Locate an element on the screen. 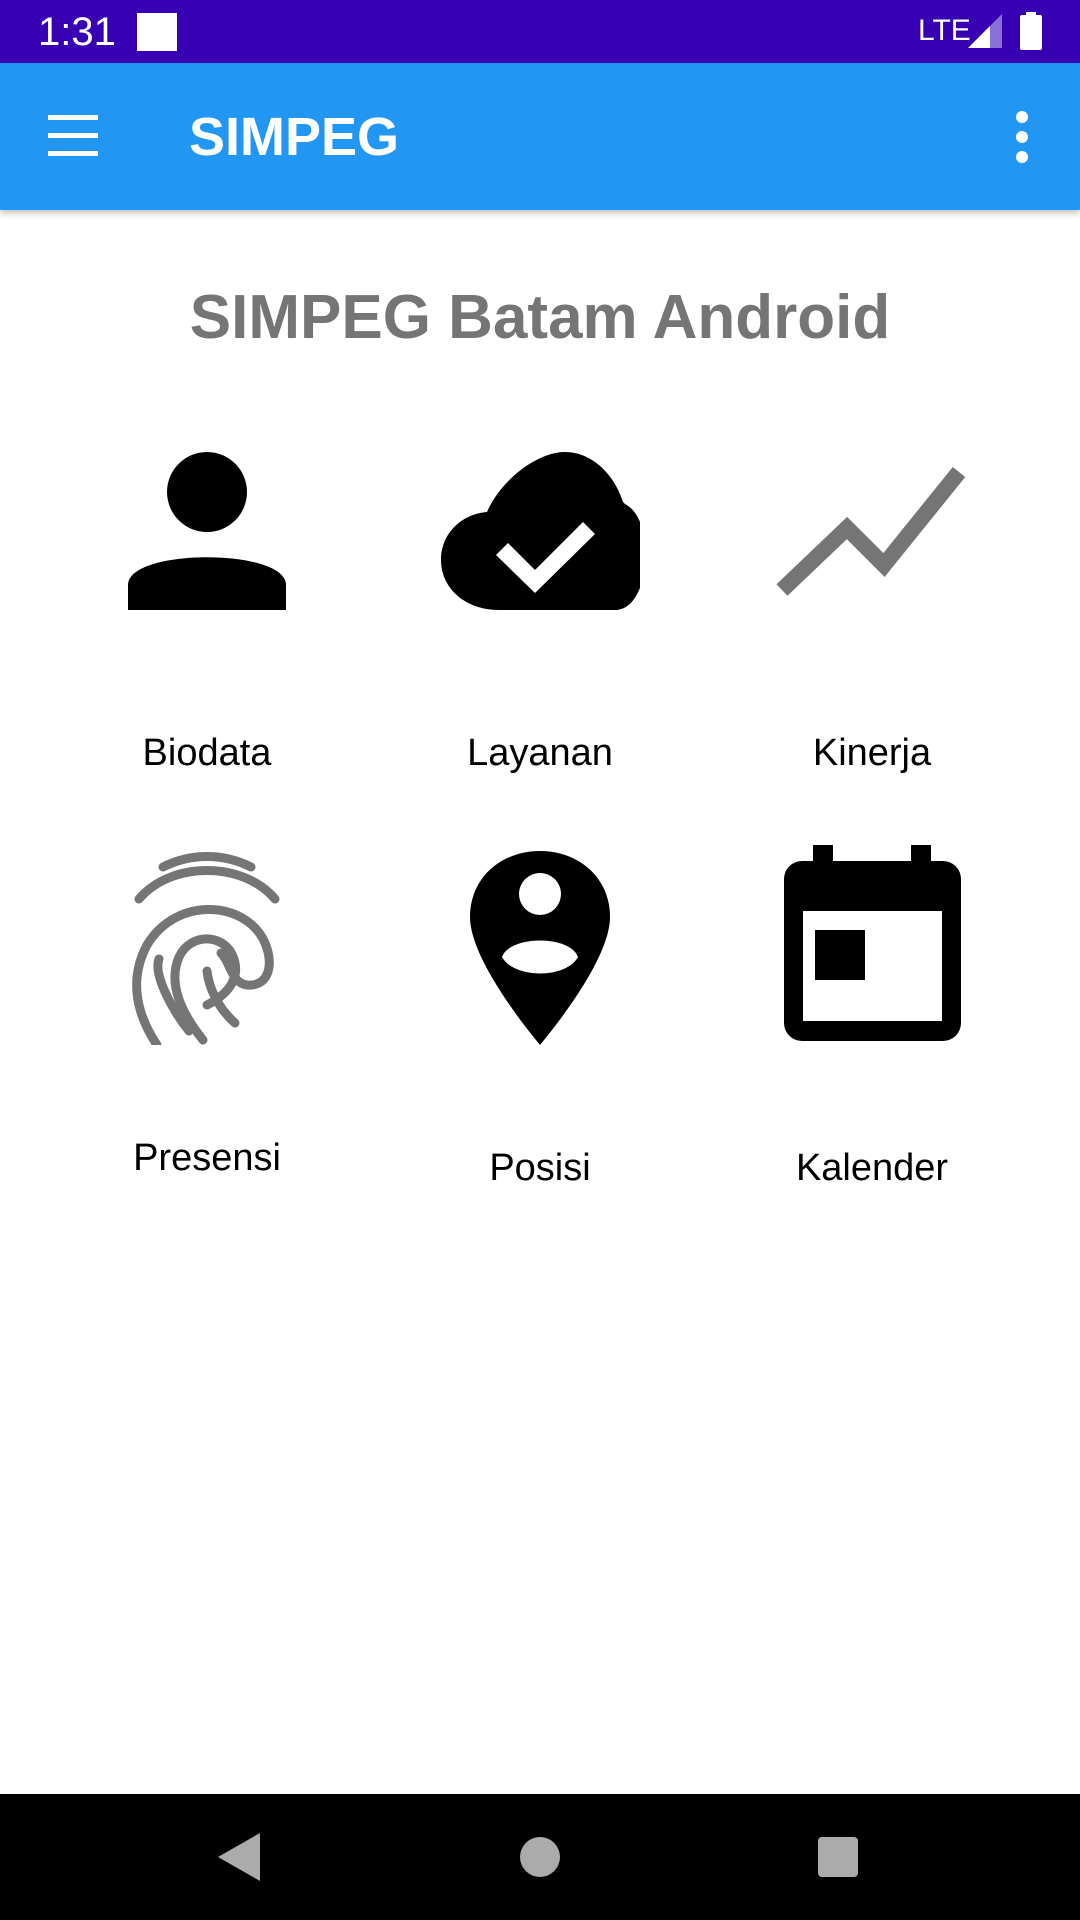  status-time: 1:31 is located at coordinates (77, 32).